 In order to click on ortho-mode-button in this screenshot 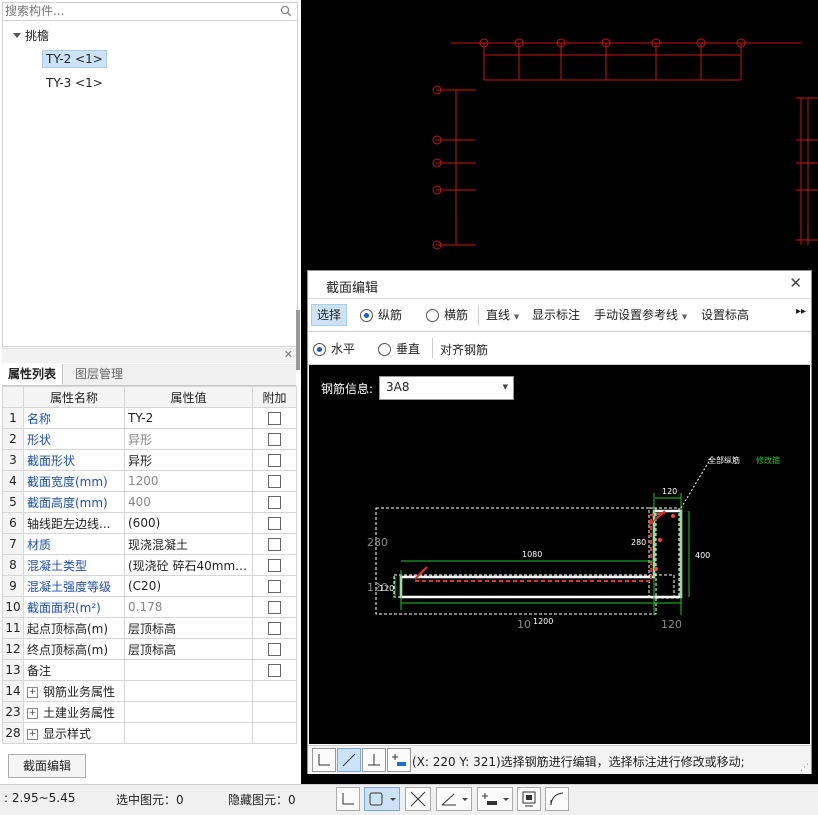, I will do `click(348, 799)`.